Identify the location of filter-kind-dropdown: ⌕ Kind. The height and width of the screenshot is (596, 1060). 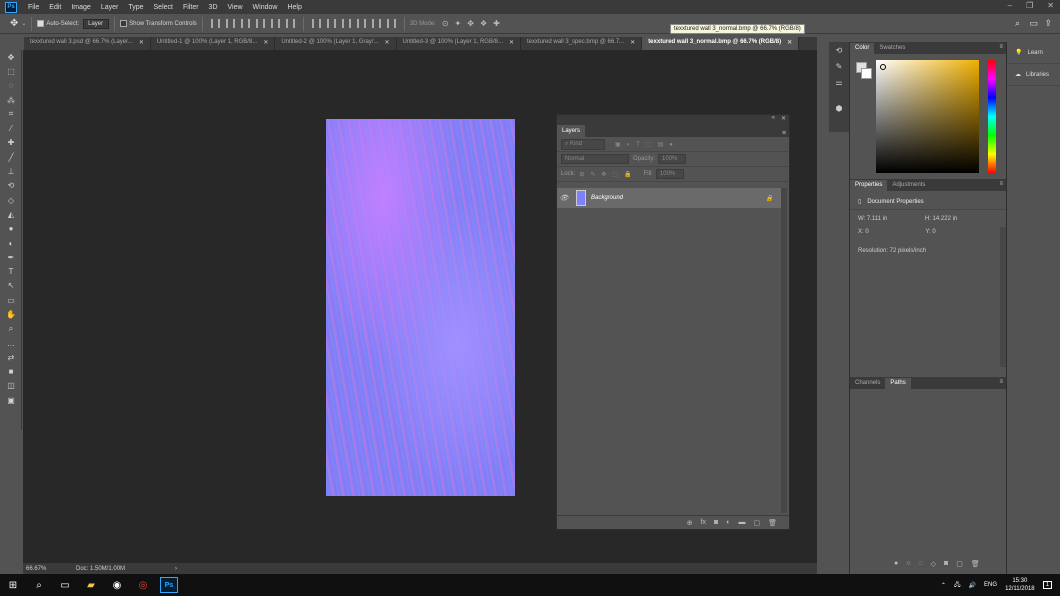
(583, 144).